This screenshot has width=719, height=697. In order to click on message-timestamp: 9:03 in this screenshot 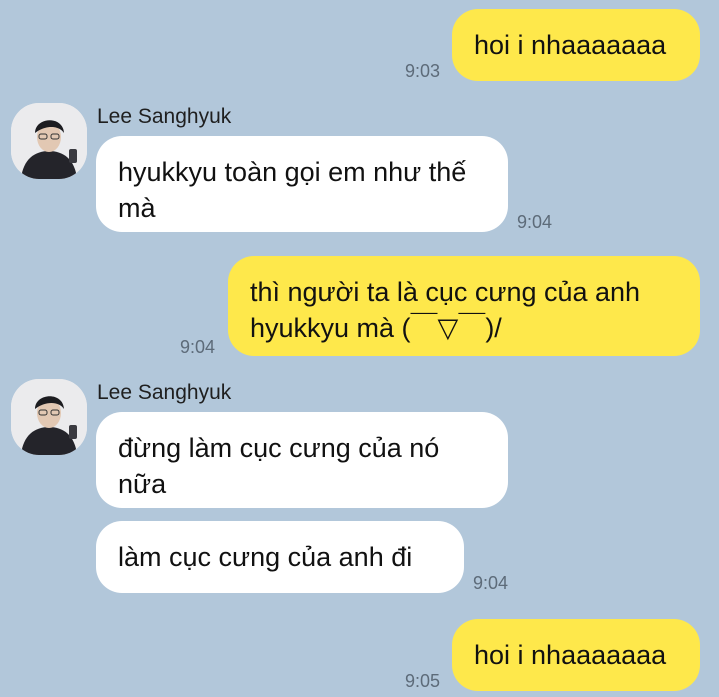, I will do `click(423, 71)`.